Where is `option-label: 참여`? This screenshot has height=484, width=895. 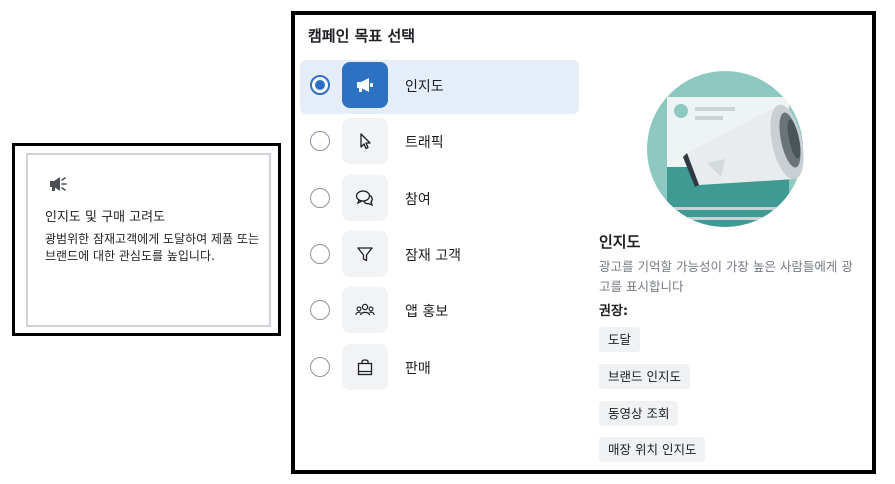 option-label: 참여 is located at coordinates (418, 200).